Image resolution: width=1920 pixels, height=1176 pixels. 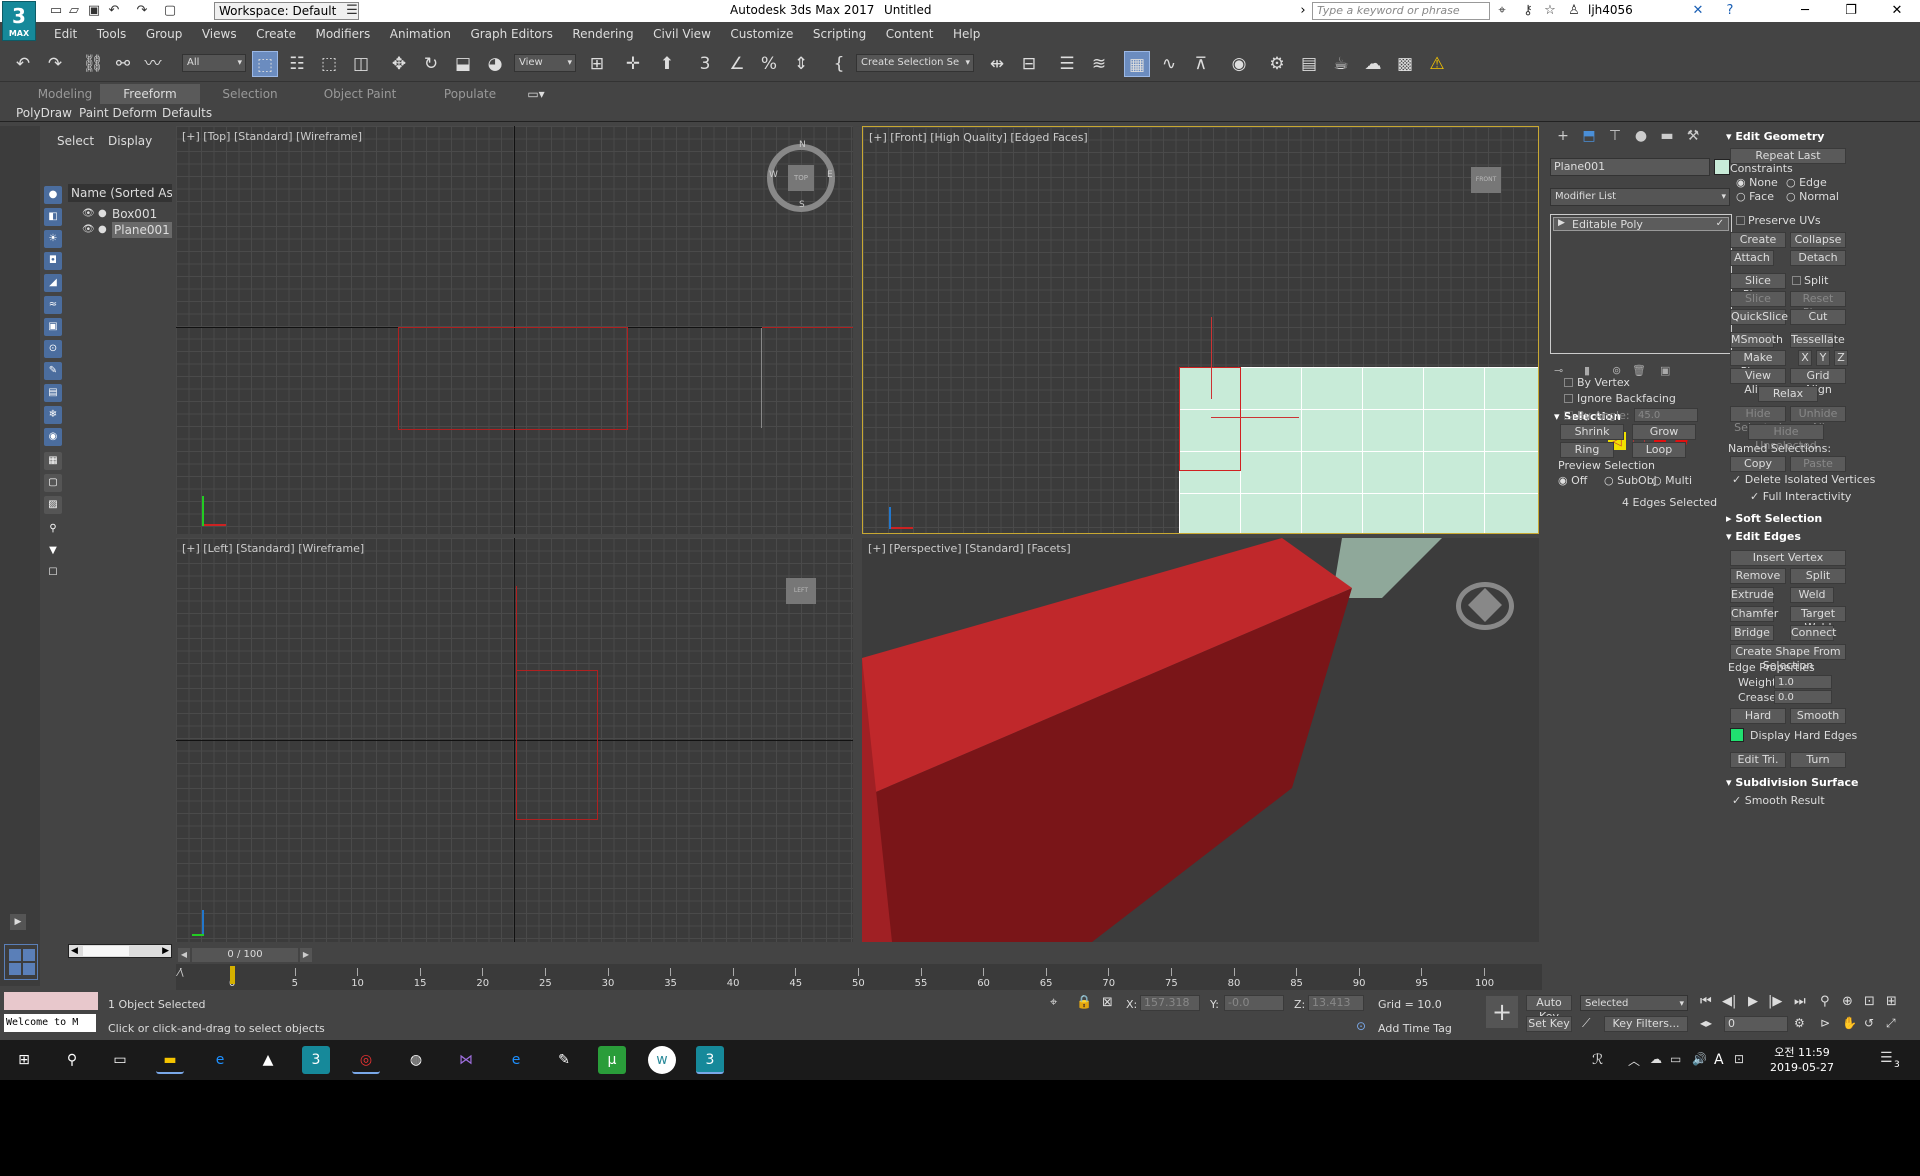 What do you see at coordinates (1730, 11) in the screenshot?
I see `help-icon: ?` at bounding box center [1730, 11].